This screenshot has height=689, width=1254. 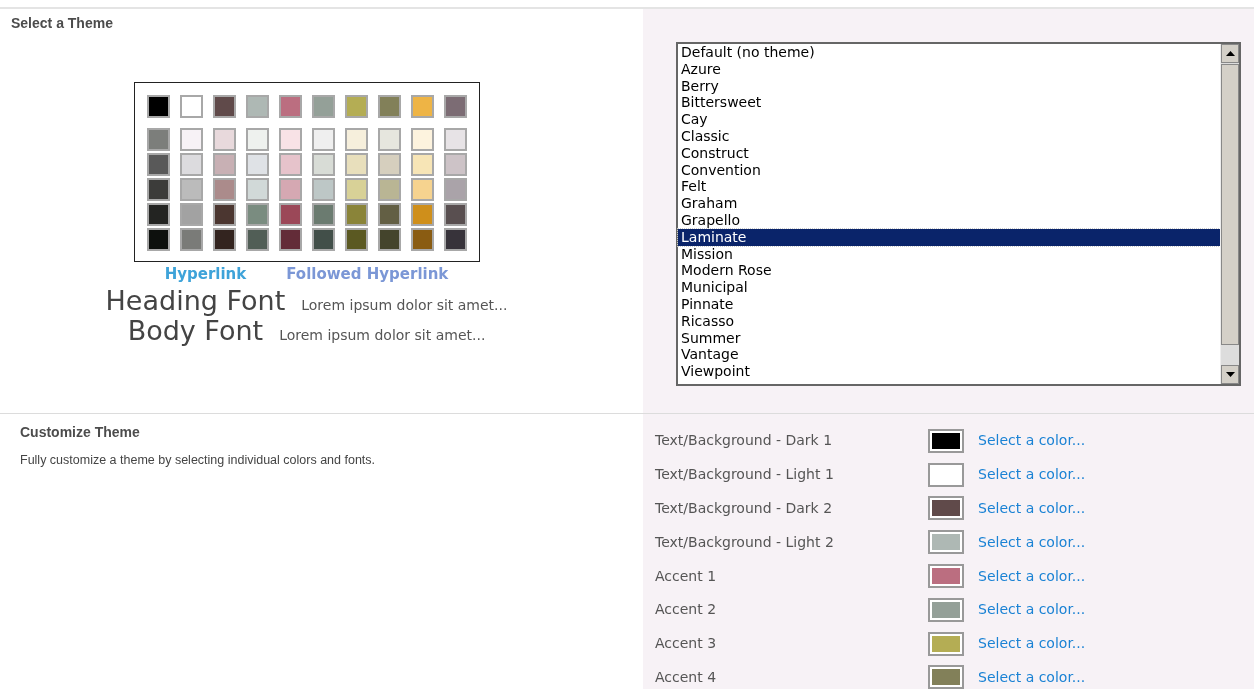 I want to click on down-arrow-icon, so click(x=1230, y=374).